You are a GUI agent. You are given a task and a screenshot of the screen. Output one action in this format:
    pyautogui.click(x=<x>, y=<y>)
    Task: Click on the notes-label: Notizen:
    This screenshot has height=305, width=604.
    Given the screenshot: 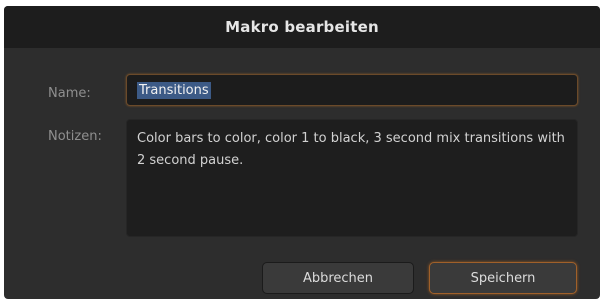 What is the action you would take?
    pyautogui.click(x=75, y=136)
    